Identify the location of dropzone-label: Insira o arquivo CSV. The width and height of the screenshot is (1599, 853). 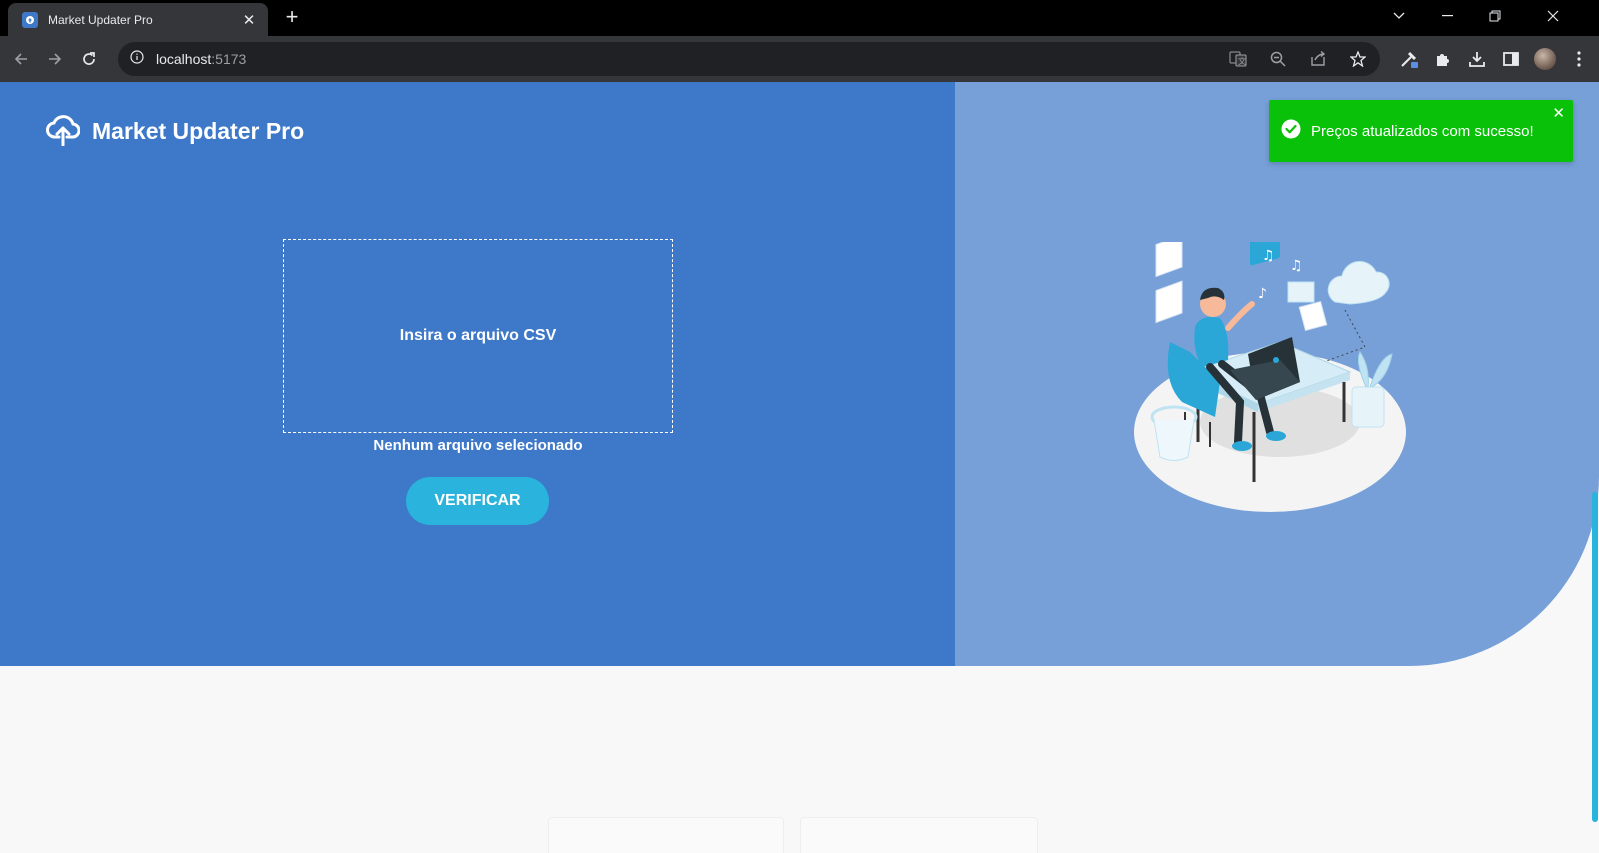
(478, 335).